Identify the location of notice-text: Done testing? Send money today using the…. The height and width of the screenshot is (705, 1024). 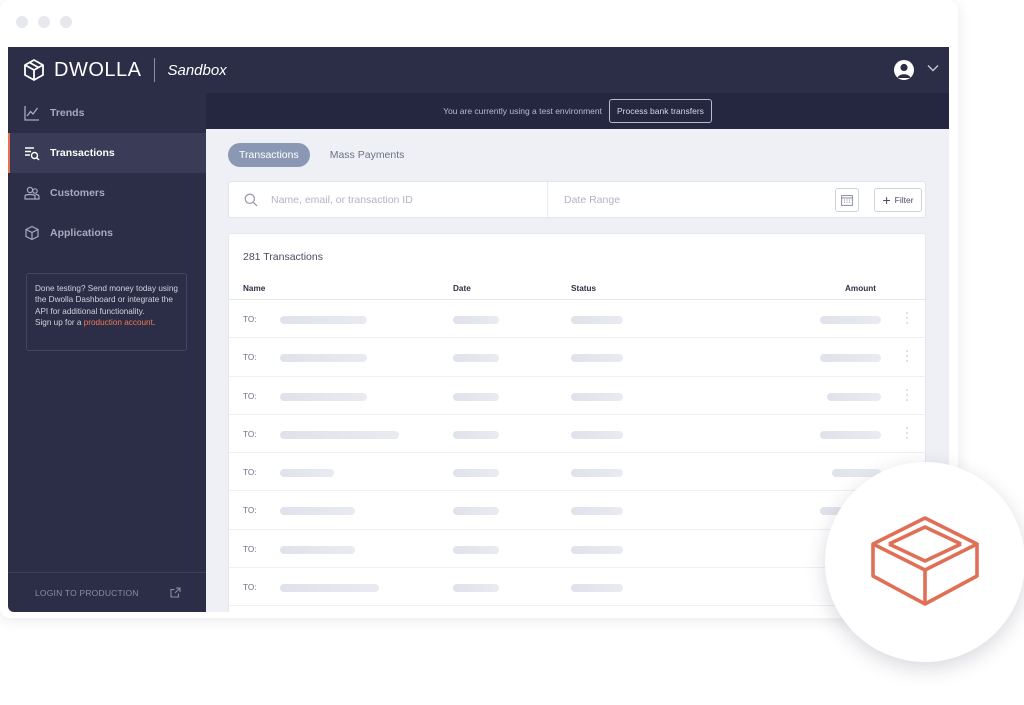
(106, 300).